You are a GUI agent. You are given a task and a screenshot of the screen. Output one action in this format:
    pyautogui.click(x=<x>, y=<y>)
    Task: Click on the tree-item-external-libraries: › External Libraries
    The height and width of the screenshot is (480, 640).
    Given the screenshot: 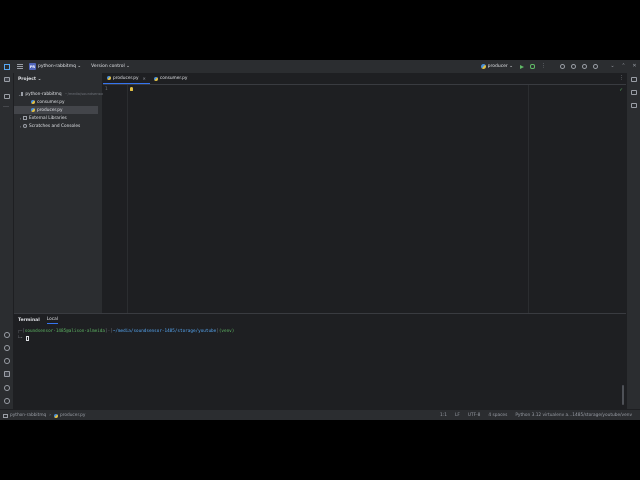 What is the action you would take?
    pyautogui.click(x=58, y=118)
    